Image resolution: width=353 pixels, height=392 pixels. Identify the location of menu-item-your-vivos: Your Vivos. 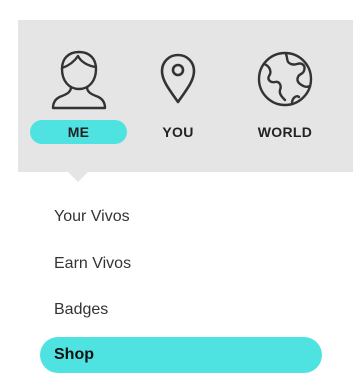
(181, 217).